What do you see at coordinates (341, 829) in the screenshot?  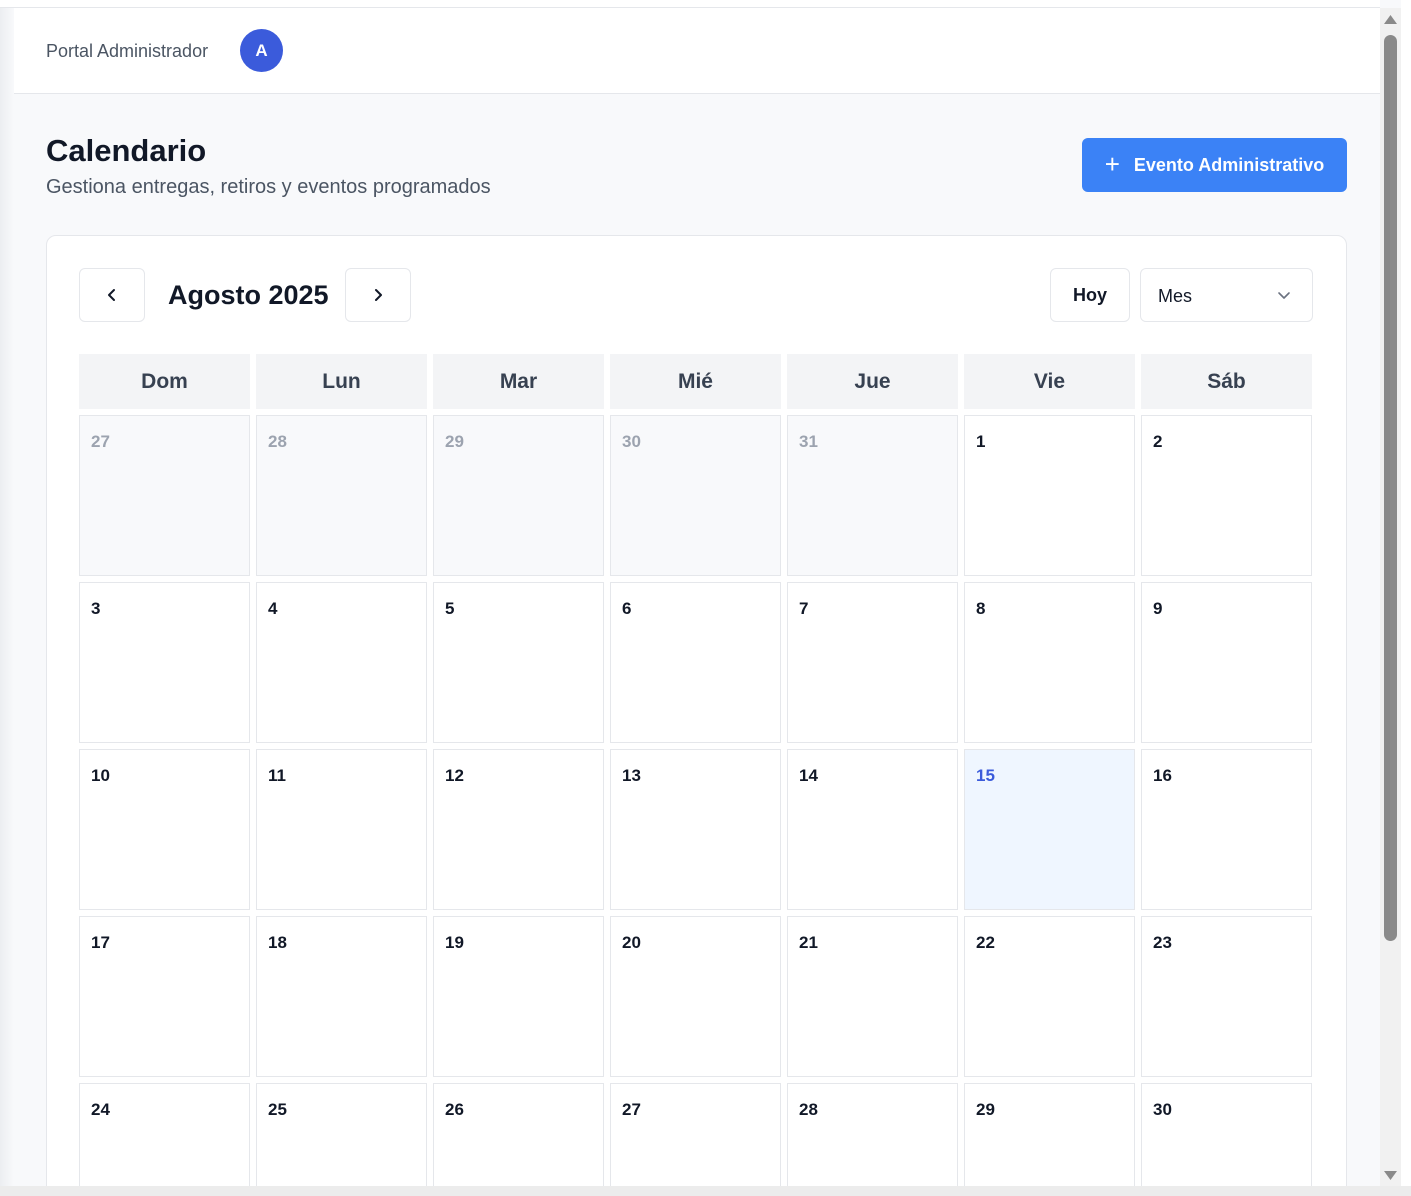 I see `day-cell: 11` at bounding box center [341, 829].